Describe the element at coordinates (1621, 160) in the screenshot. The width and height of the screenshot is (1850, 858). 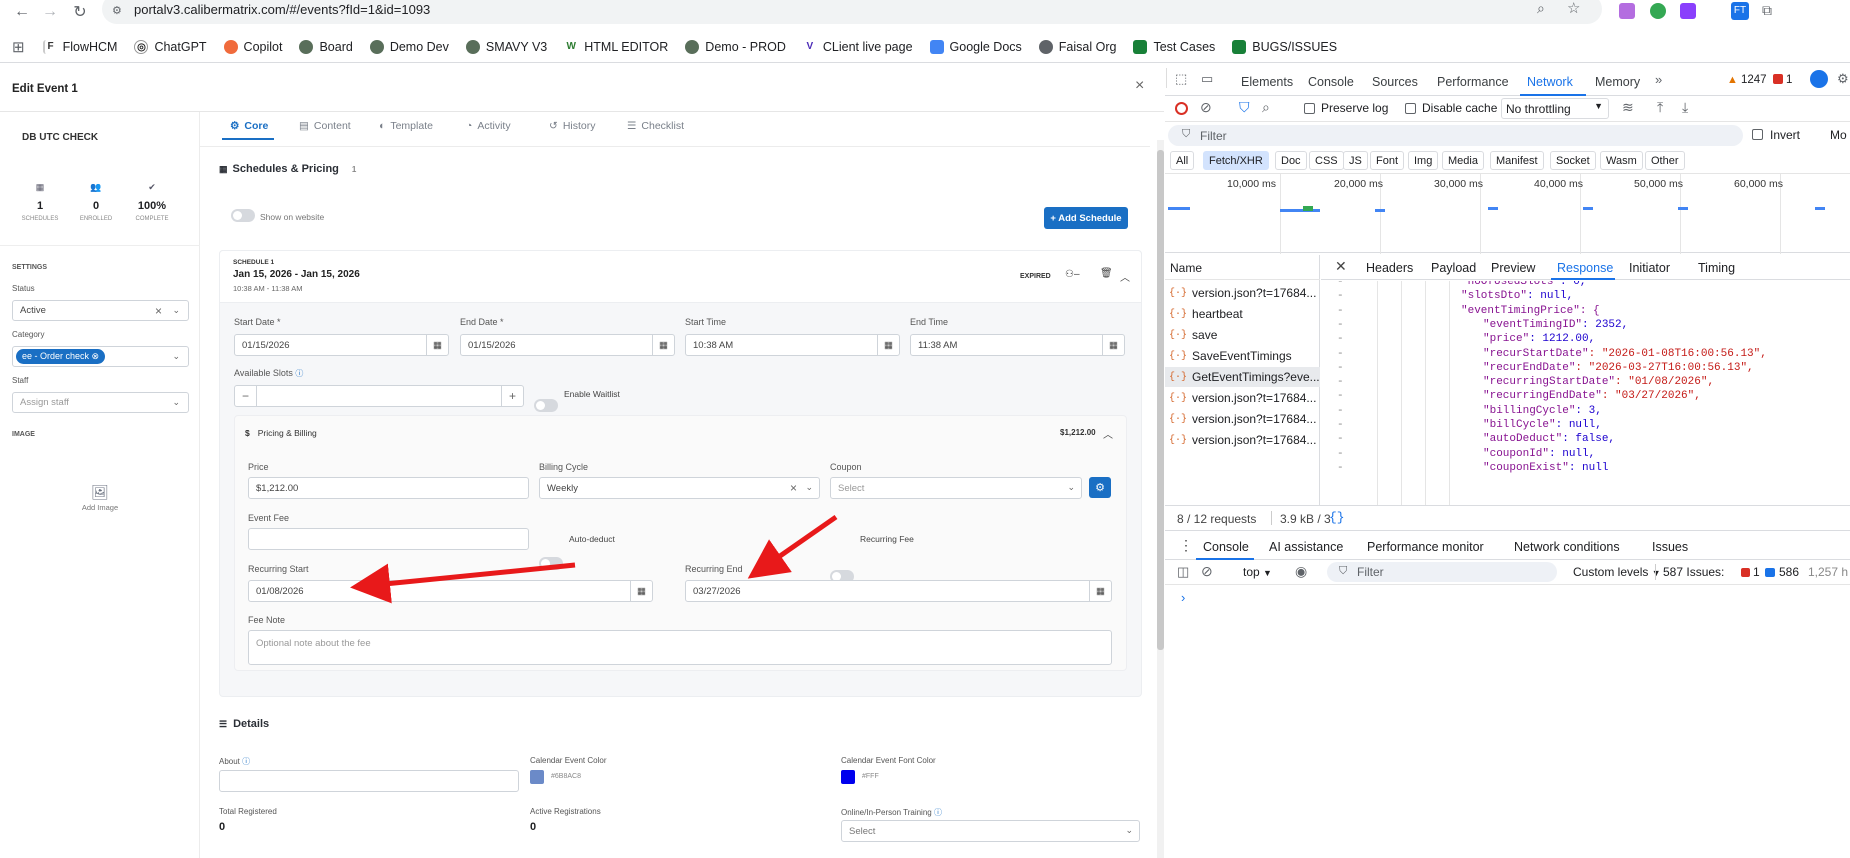
I see `type-filter-wasm: Wasm` at that location.